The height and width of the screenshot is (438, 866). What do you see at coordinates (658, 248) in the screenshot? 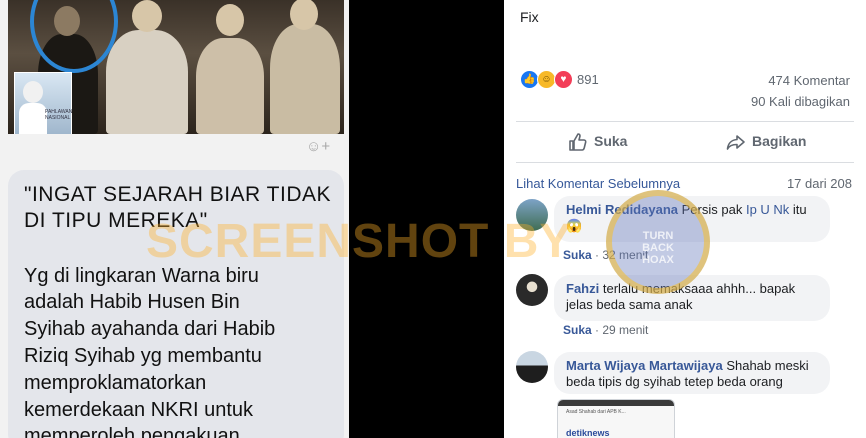
I see `logo-text: TURN BACK HOAX` at bounding box center [658, 248].